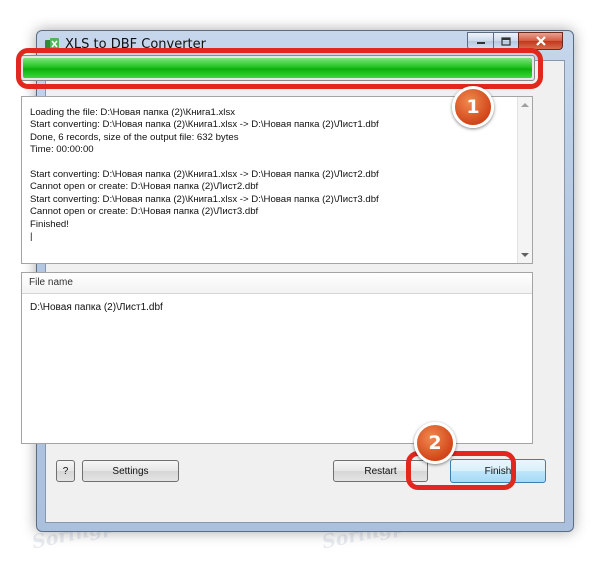 This screenshot has width=604, height=564. I want to click on column-header-file-name: File name, so click(277, 283).